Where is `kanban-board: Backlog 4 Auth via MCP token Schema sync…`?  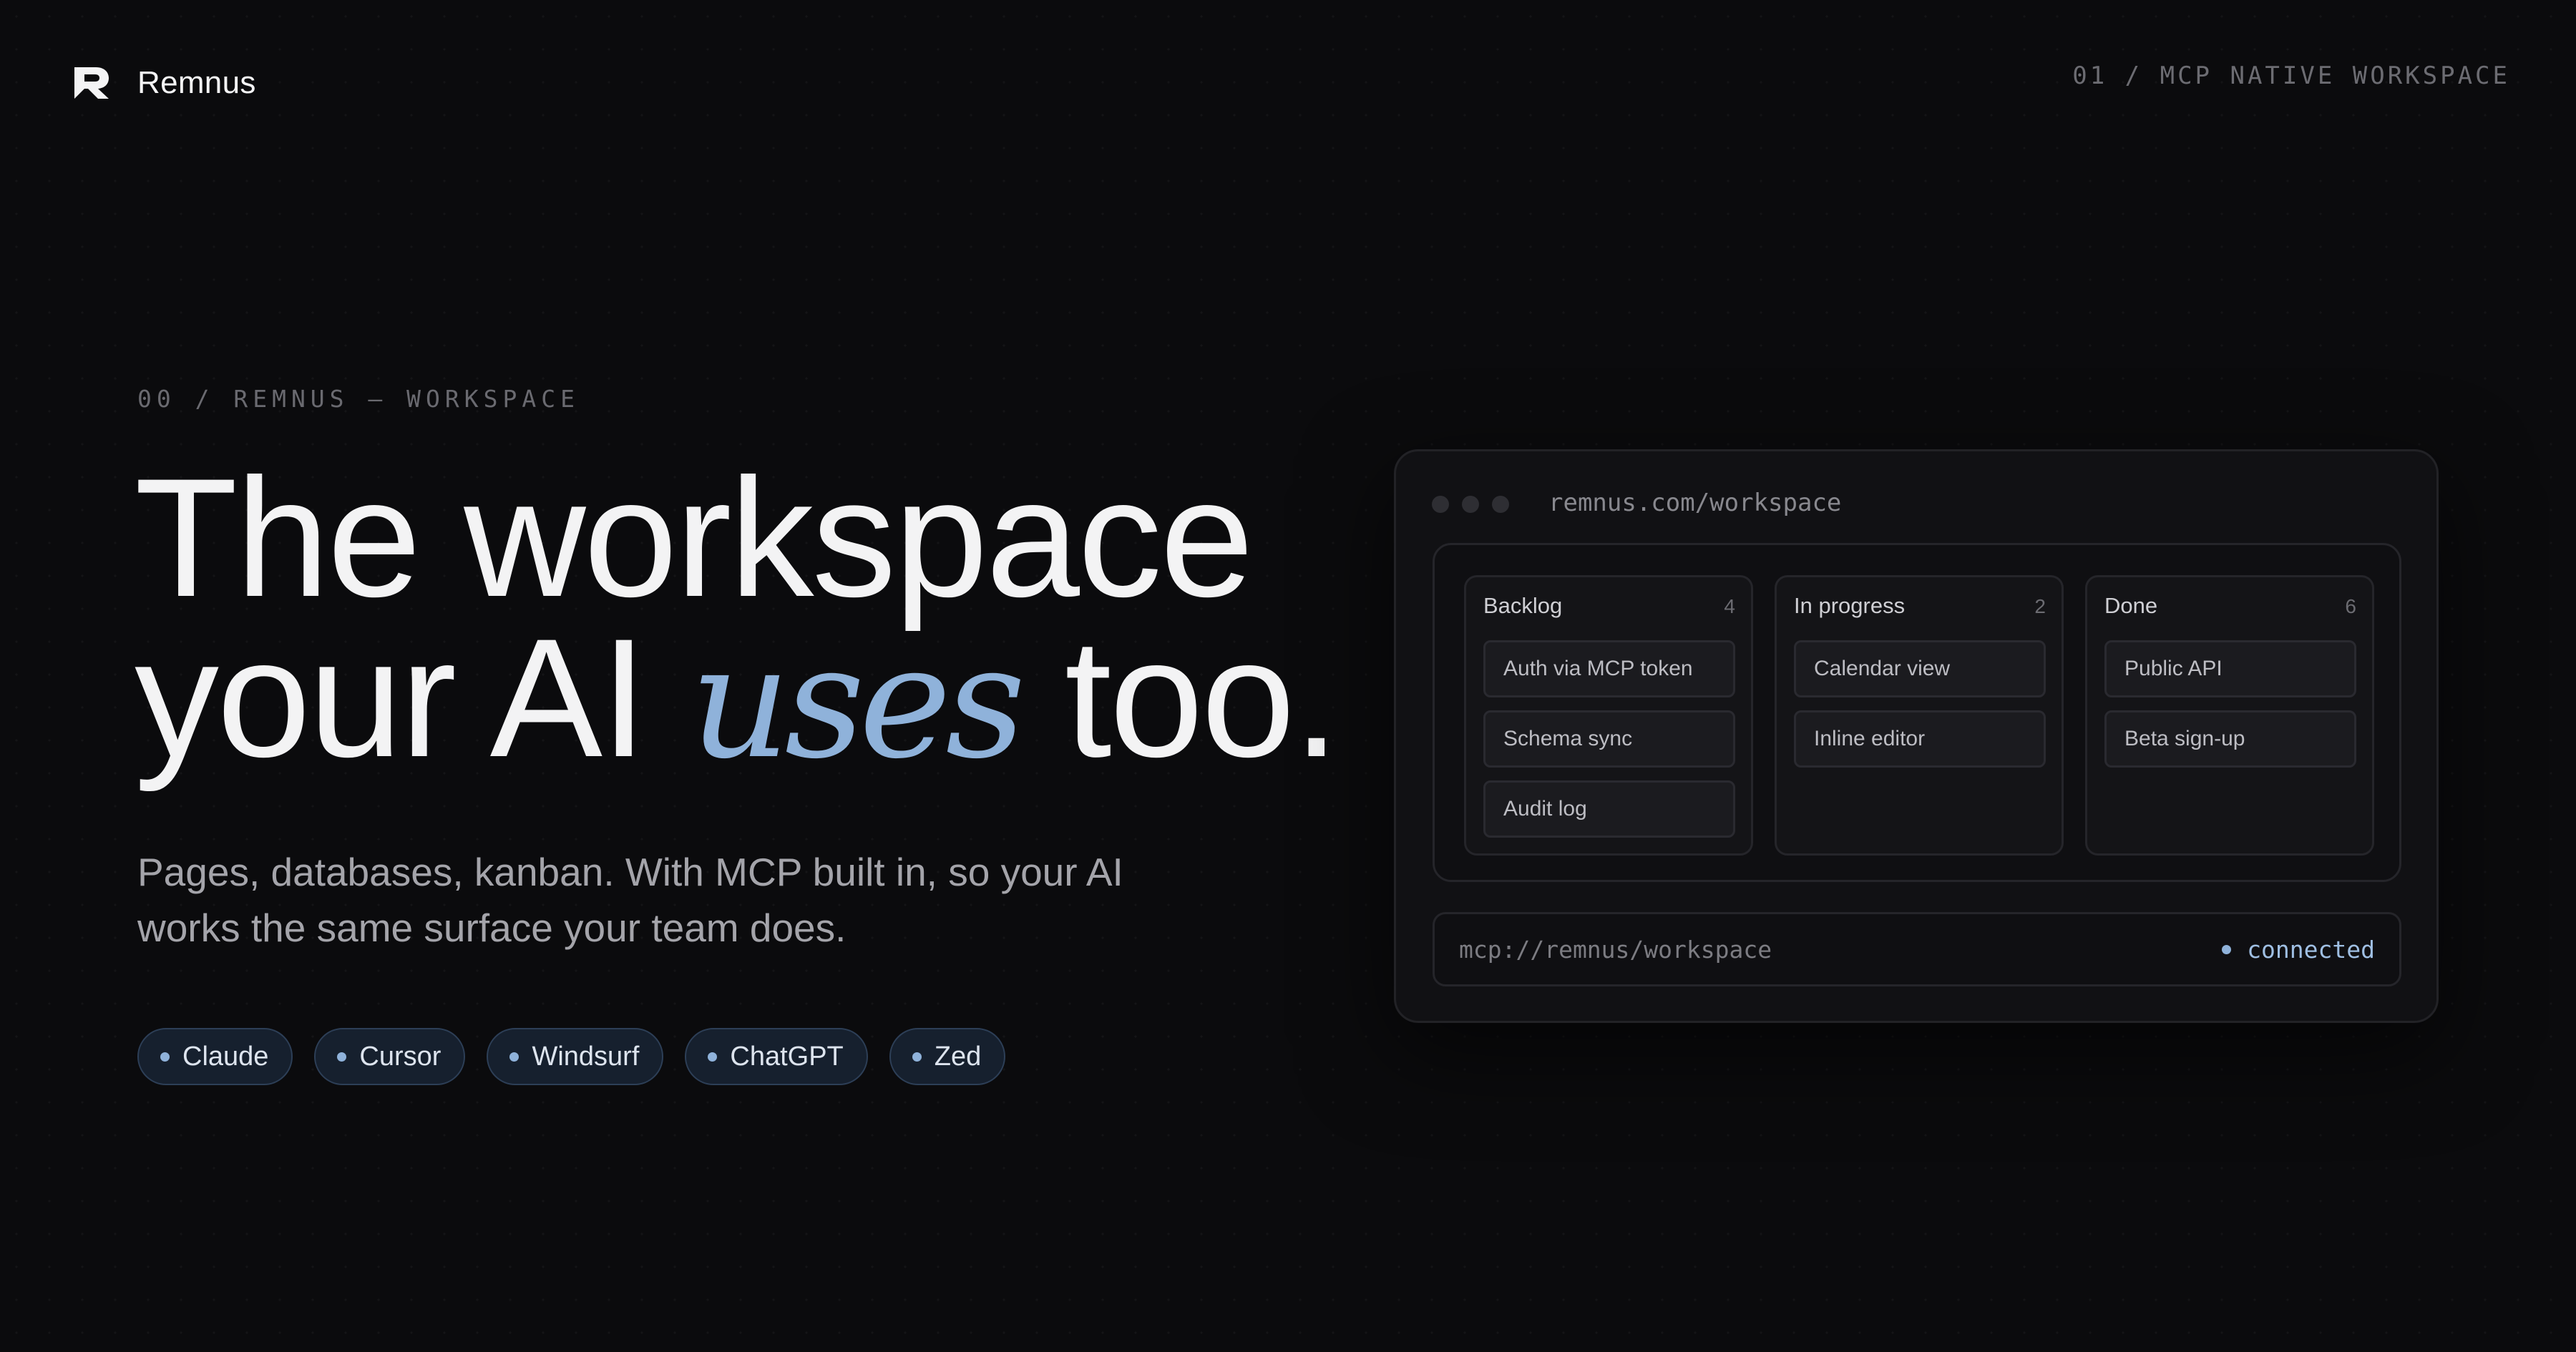
kanban-board: Backlog 4 Auth via MCP token Schema sync… is located at coordinates (1917, 713).